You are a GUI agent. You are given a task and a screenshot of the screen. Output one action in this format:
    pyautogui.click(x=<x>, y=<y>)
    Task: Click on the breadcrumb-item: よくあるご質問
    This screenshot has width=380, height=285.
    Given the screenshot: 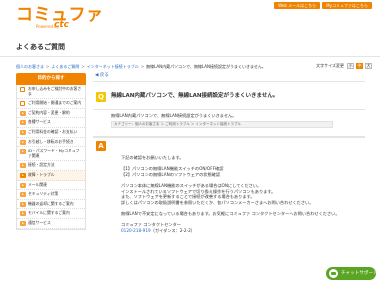 What is the action you would take?
    pyautogui.click(x=65, y=66)
    